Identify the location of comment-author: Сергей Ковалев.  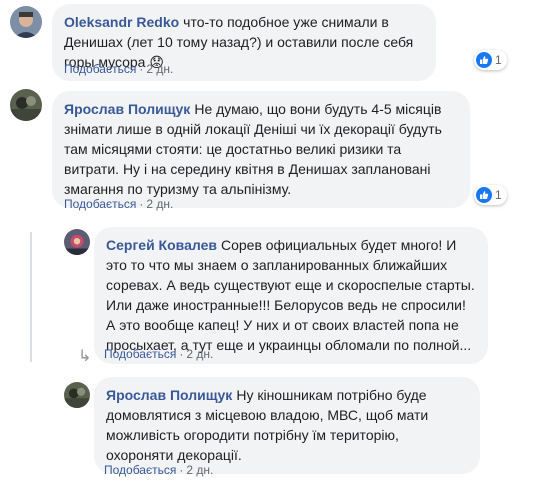
(161, 245).